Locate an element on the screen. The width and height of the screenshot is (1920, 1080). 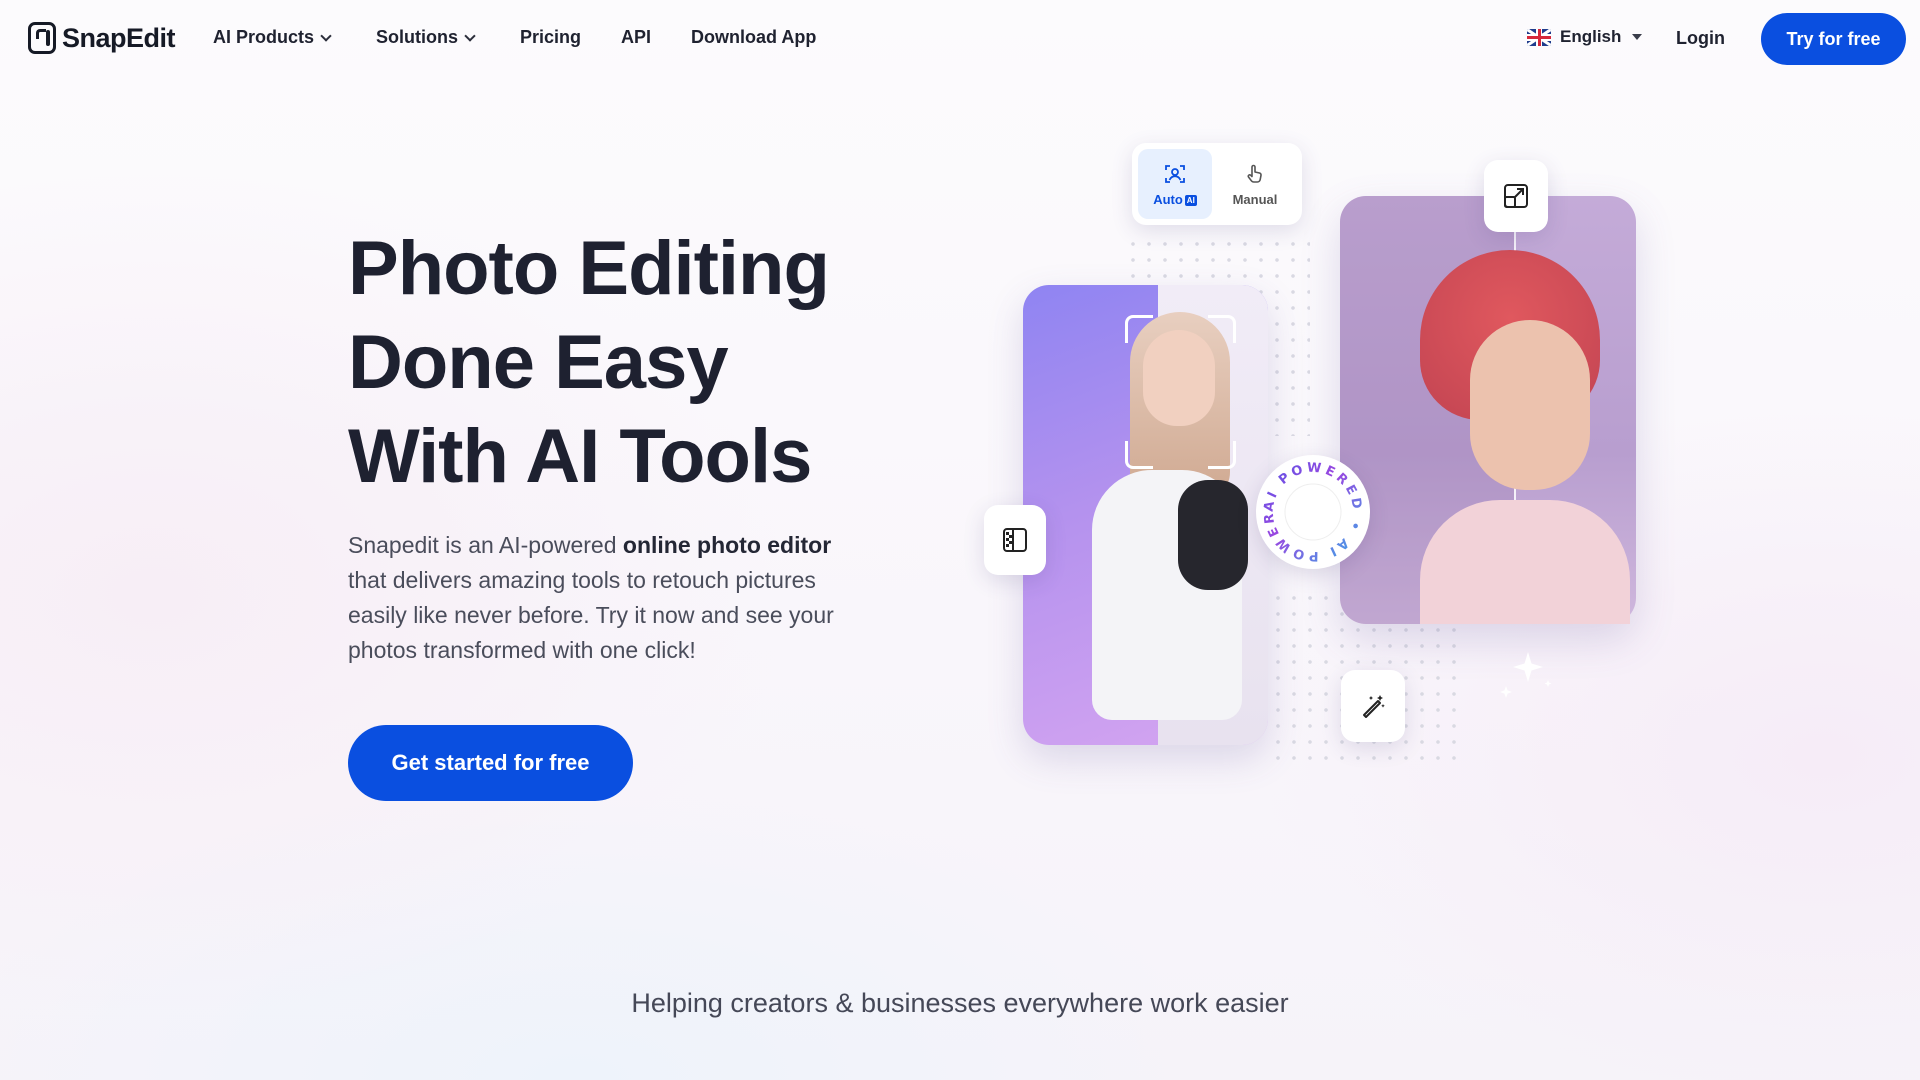
magic-wand-card is located at coordinates (1373, 706).